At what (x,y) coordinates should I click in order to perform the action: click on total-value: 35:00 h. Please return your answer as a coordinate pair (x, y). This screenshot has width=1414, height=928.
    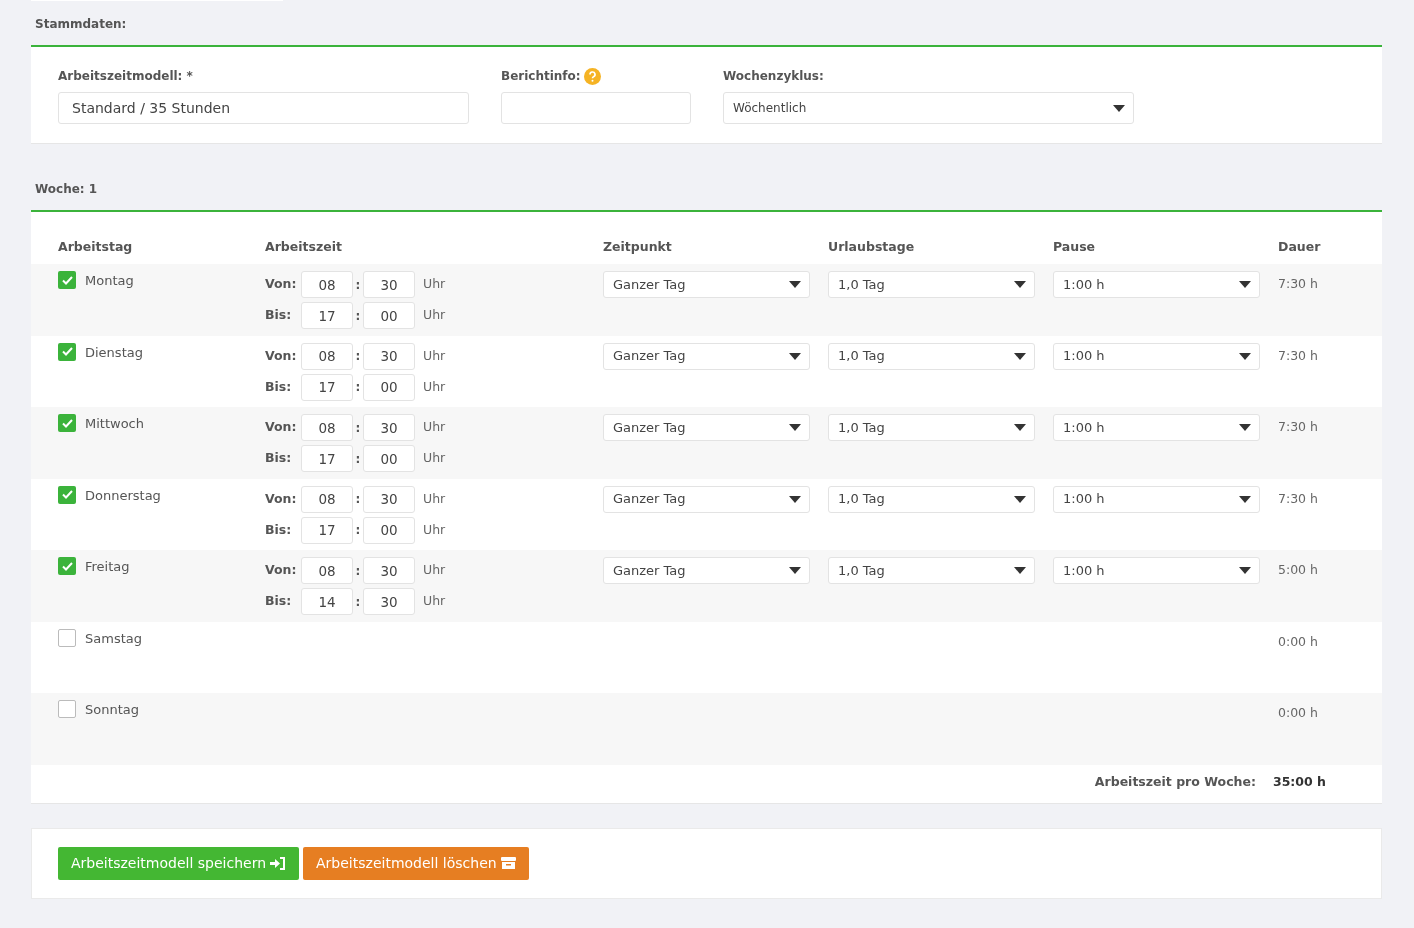
    Looking at the image, I should click on (1299, 781).